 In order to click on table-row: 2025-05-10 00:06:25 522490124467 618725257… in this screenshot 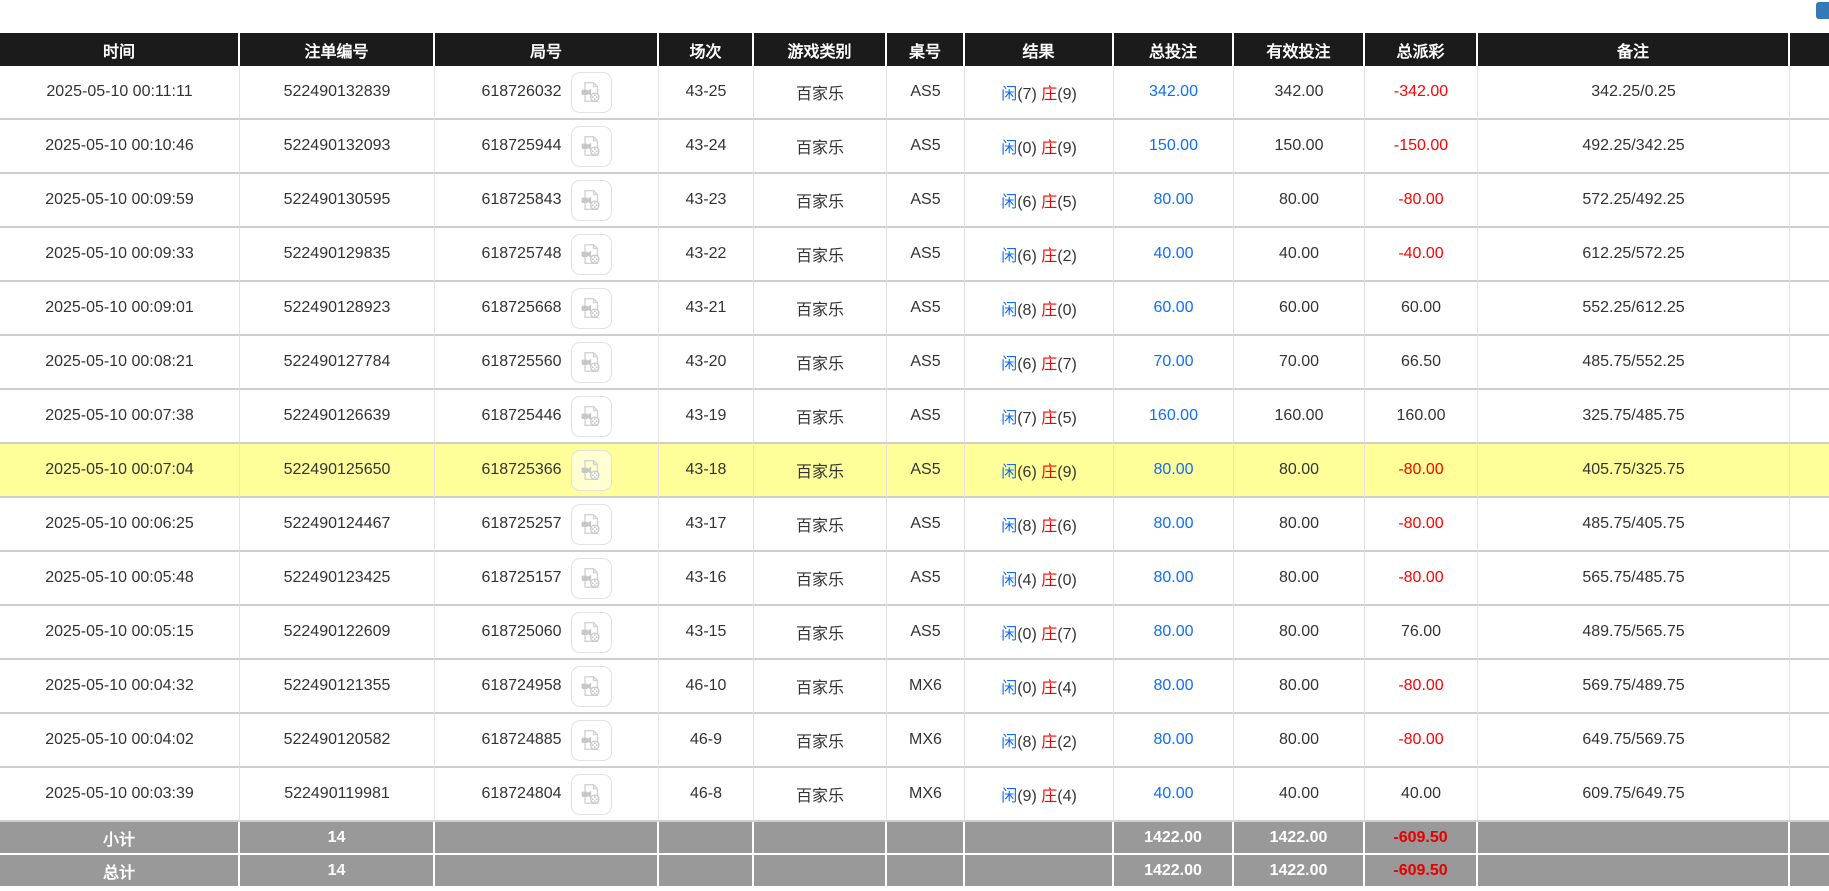, I will do `click(914, 525)`.